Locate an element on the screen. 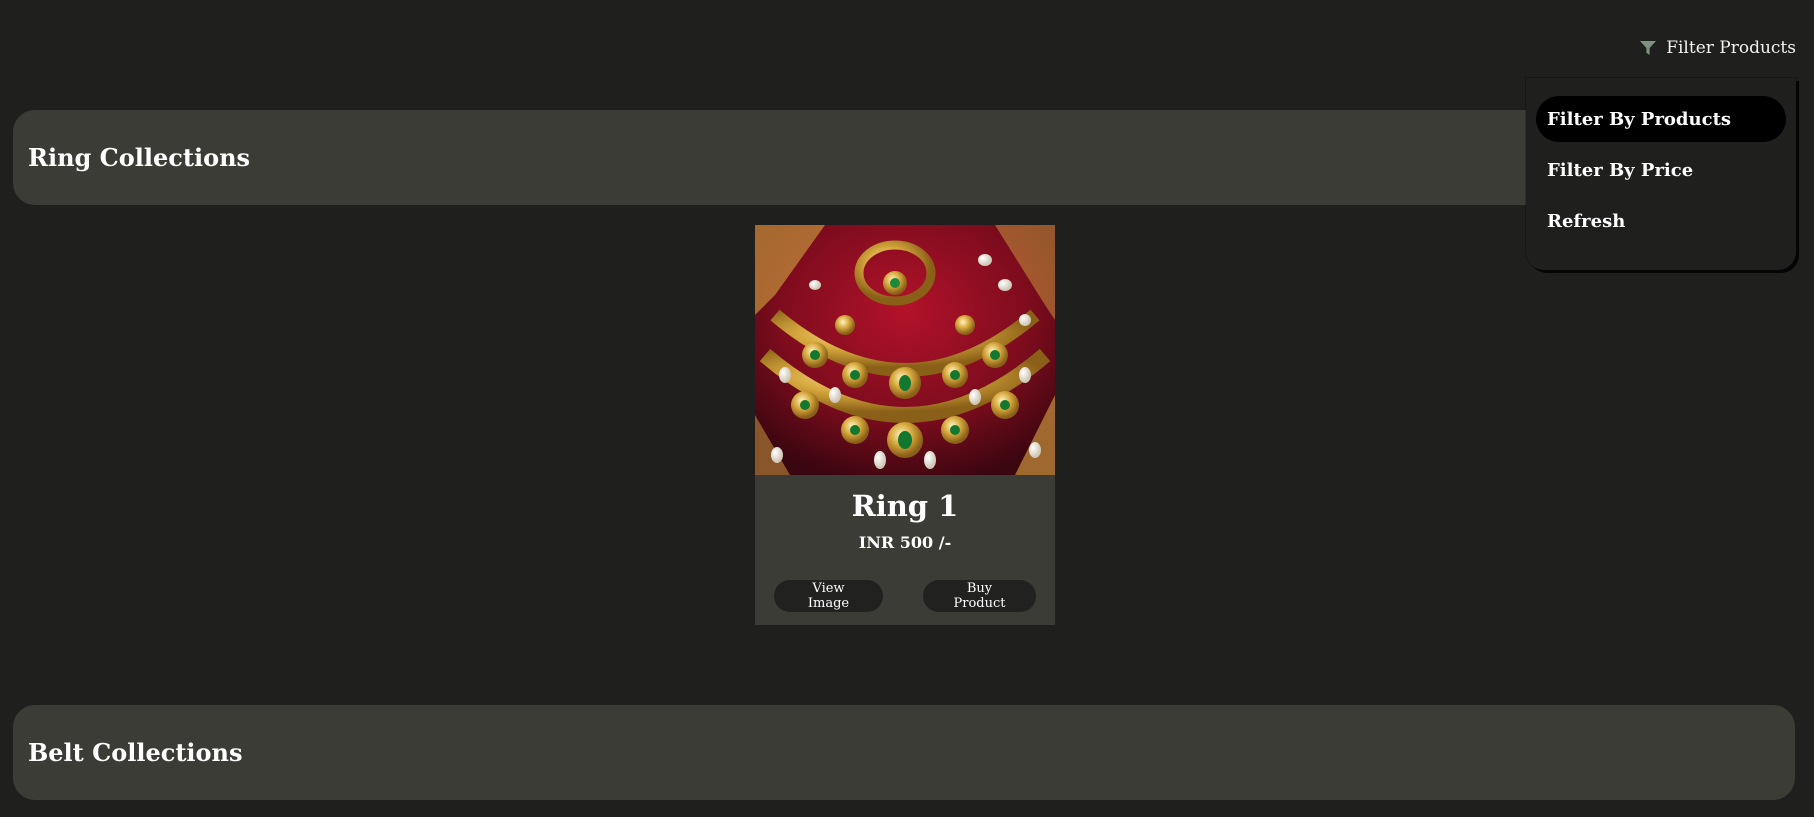 The image size is (1814, 817). product-card: Ring 1 INR 500 /- View Image Buy Product is located at coordinates (905, 425).